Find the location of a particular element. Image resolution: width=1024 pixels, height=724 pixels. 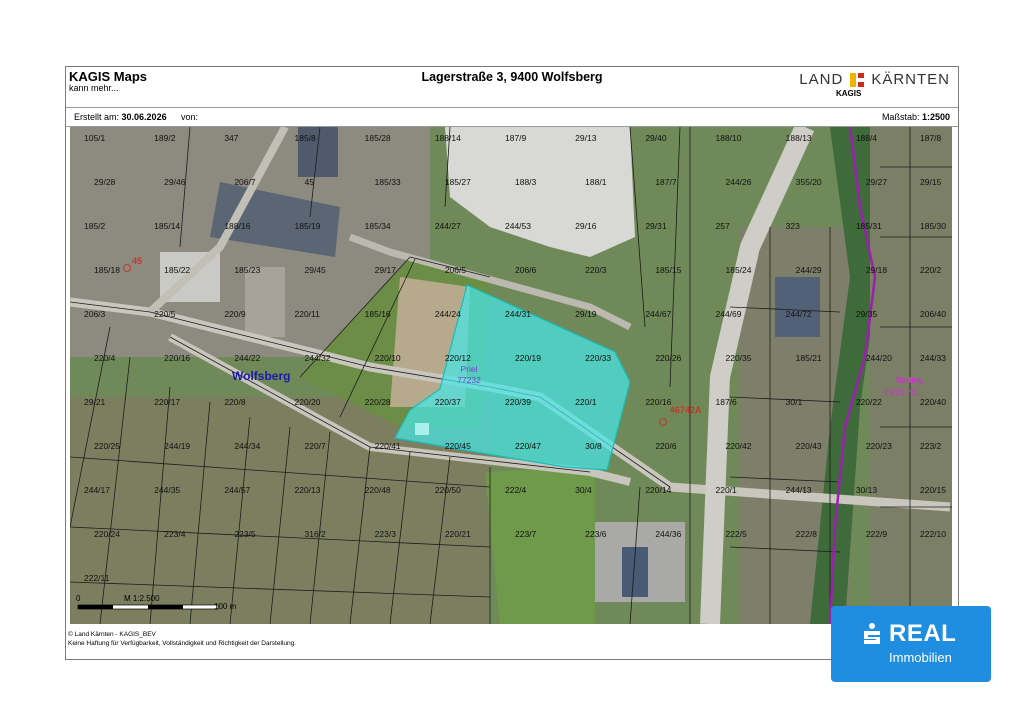

parcel-label: 222/5 is located at coordinates (737, 534).